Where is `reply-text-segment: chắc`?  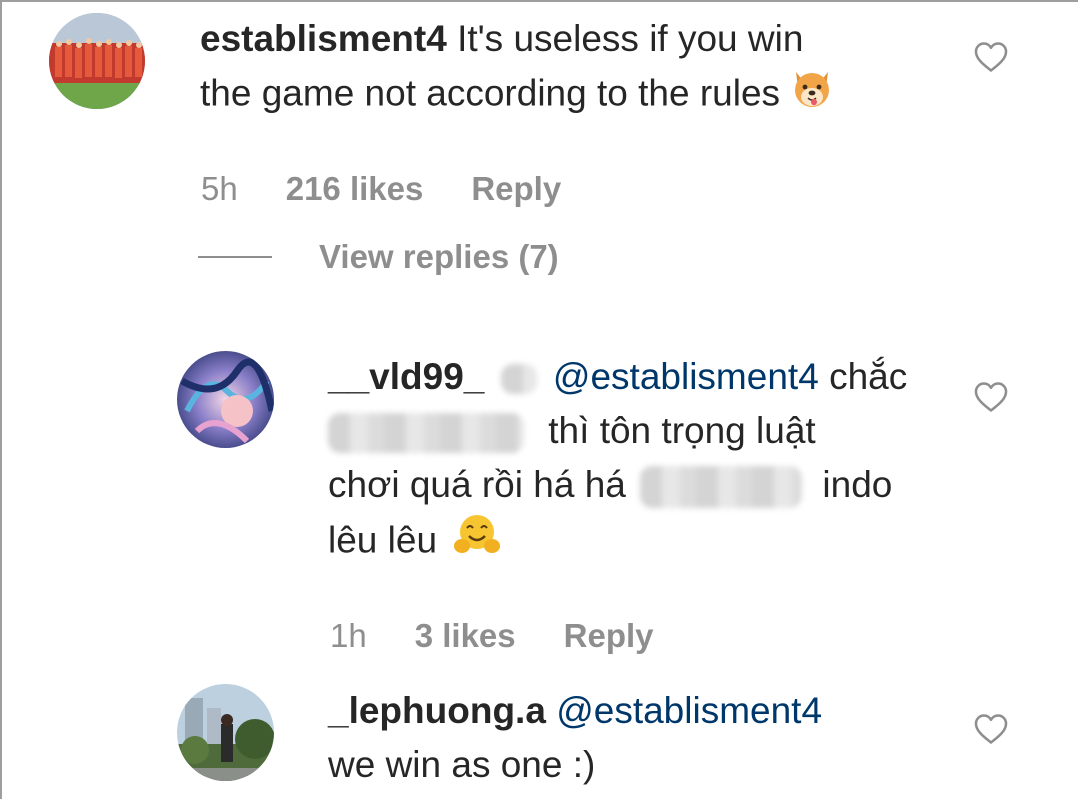
reply-text-segment: chắc is located at coordinates (868, 376).